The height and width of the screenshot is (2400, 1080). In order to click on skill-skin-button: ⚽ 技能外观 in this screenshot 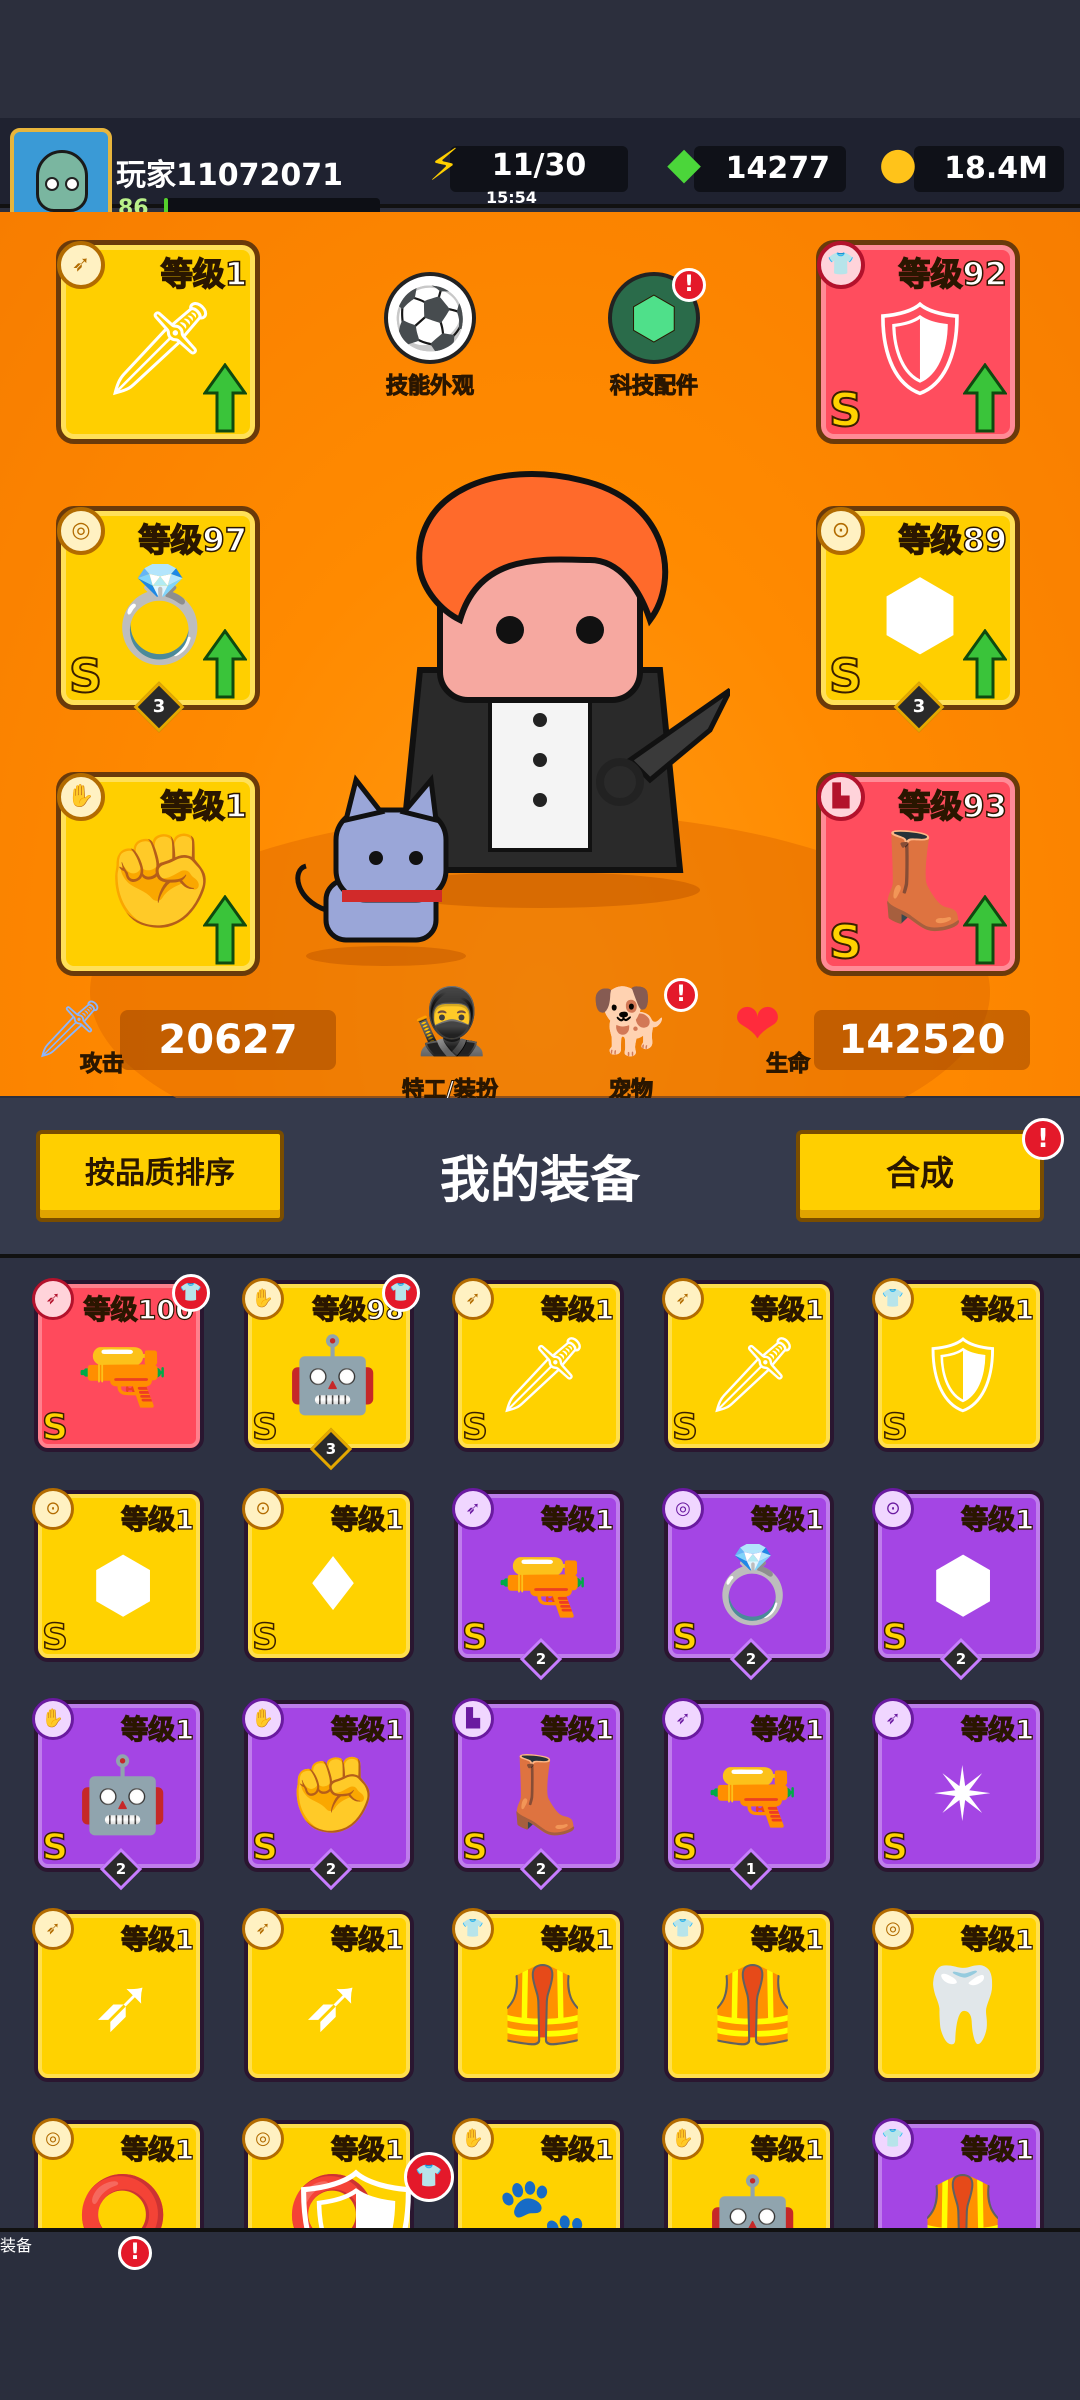, I will do `click(430, 336)`.